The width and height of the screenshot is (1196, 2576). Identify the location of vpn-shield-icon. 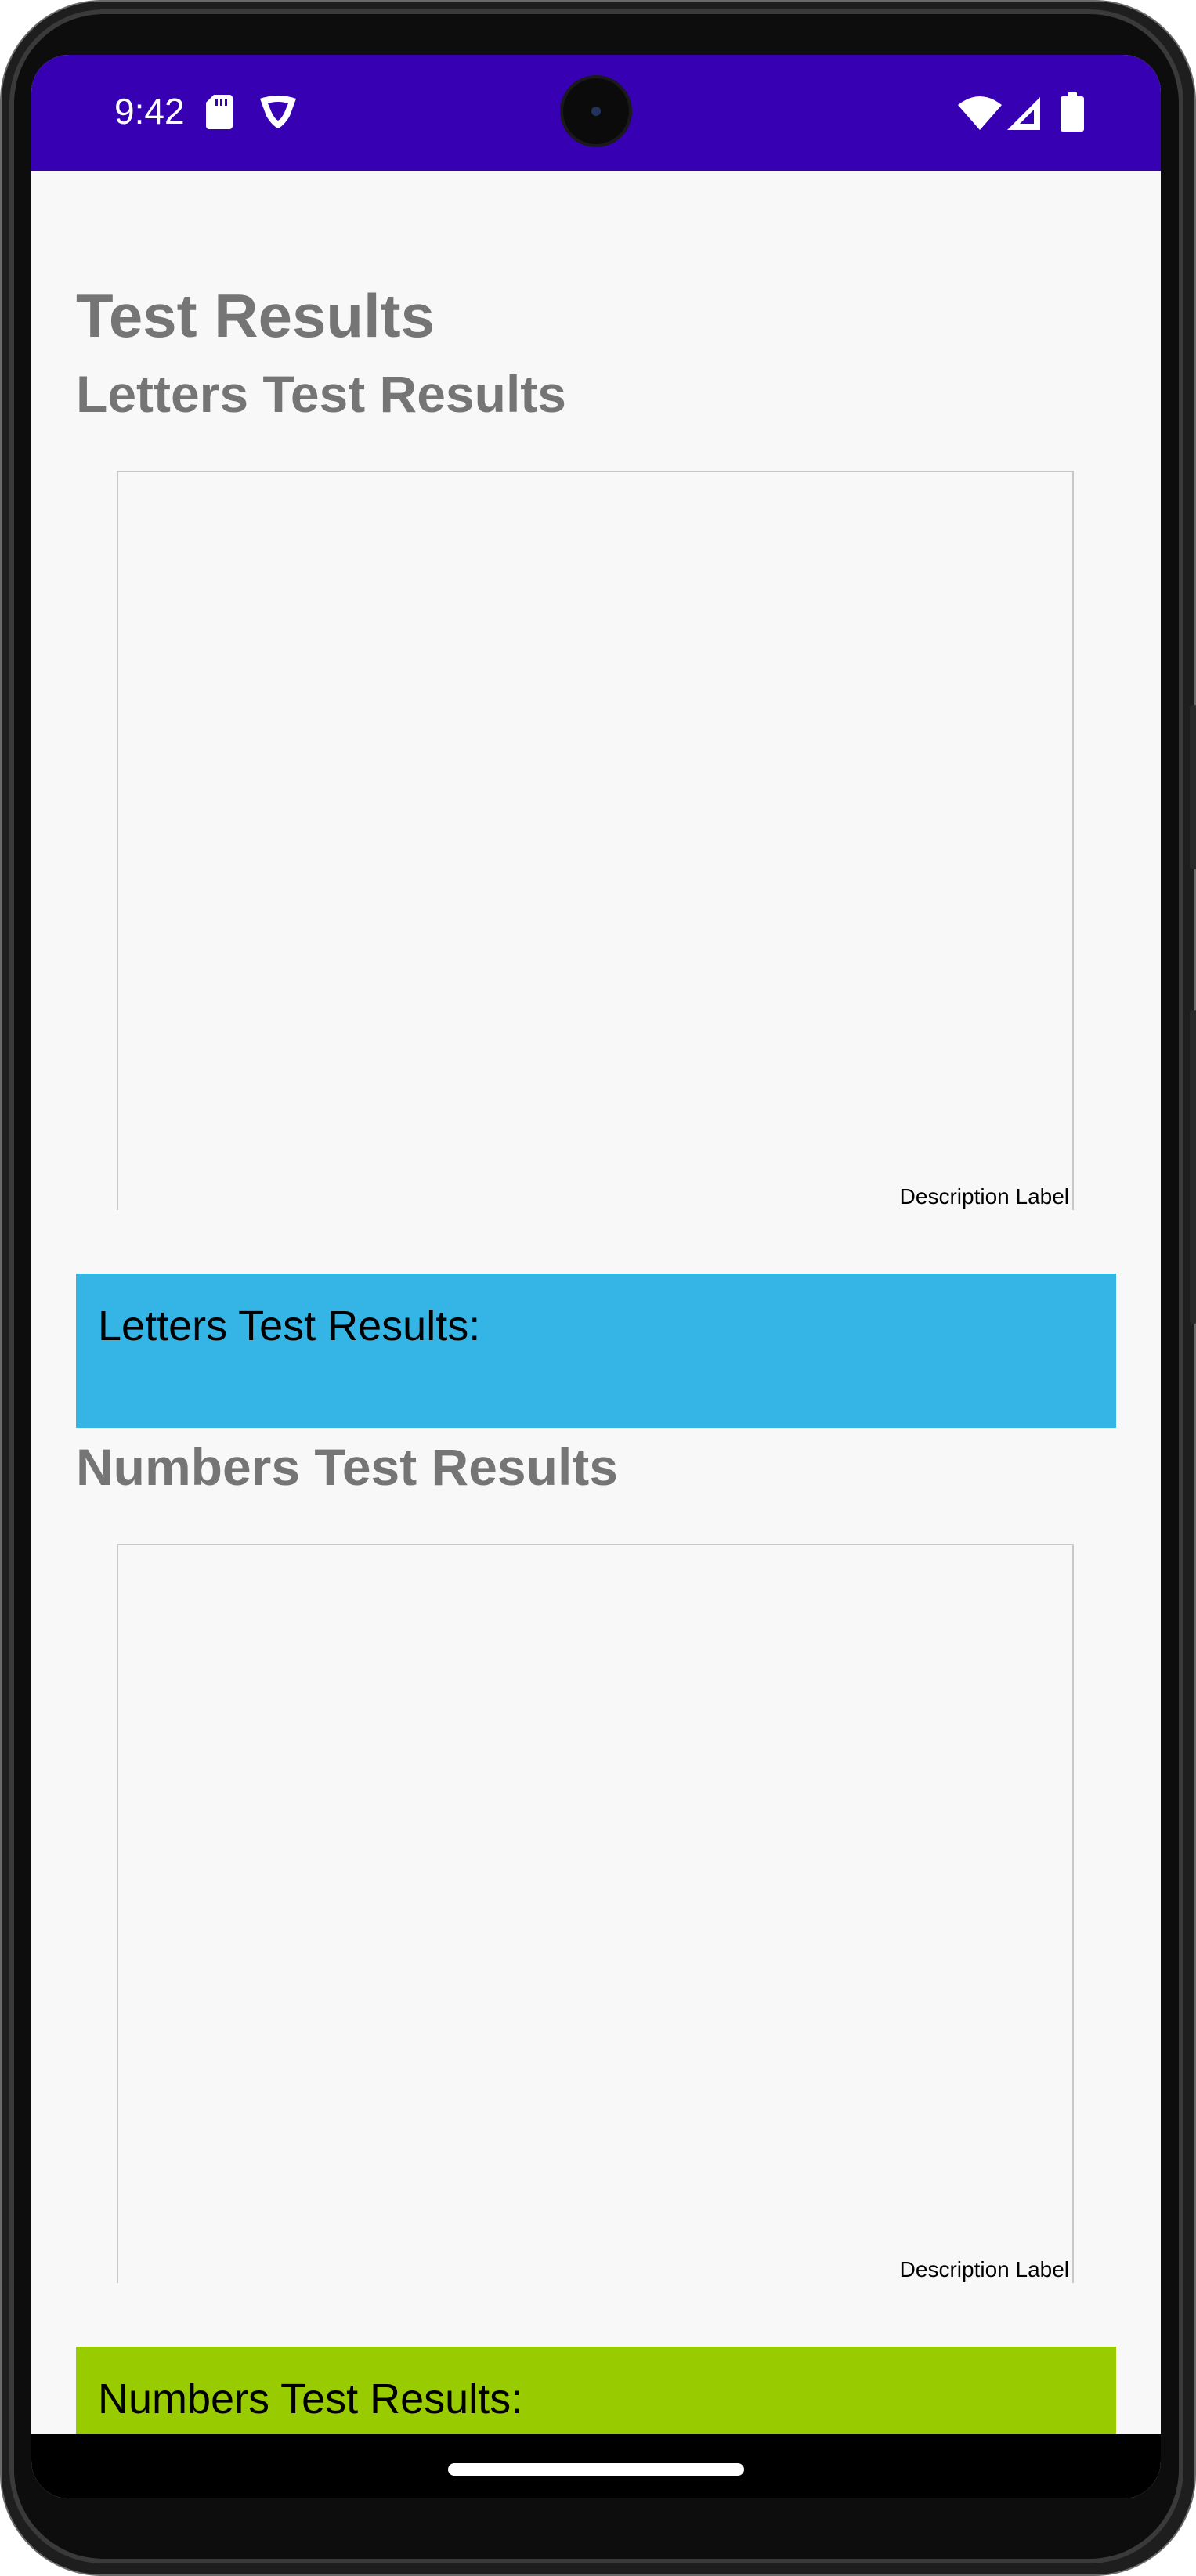
(278, 112).